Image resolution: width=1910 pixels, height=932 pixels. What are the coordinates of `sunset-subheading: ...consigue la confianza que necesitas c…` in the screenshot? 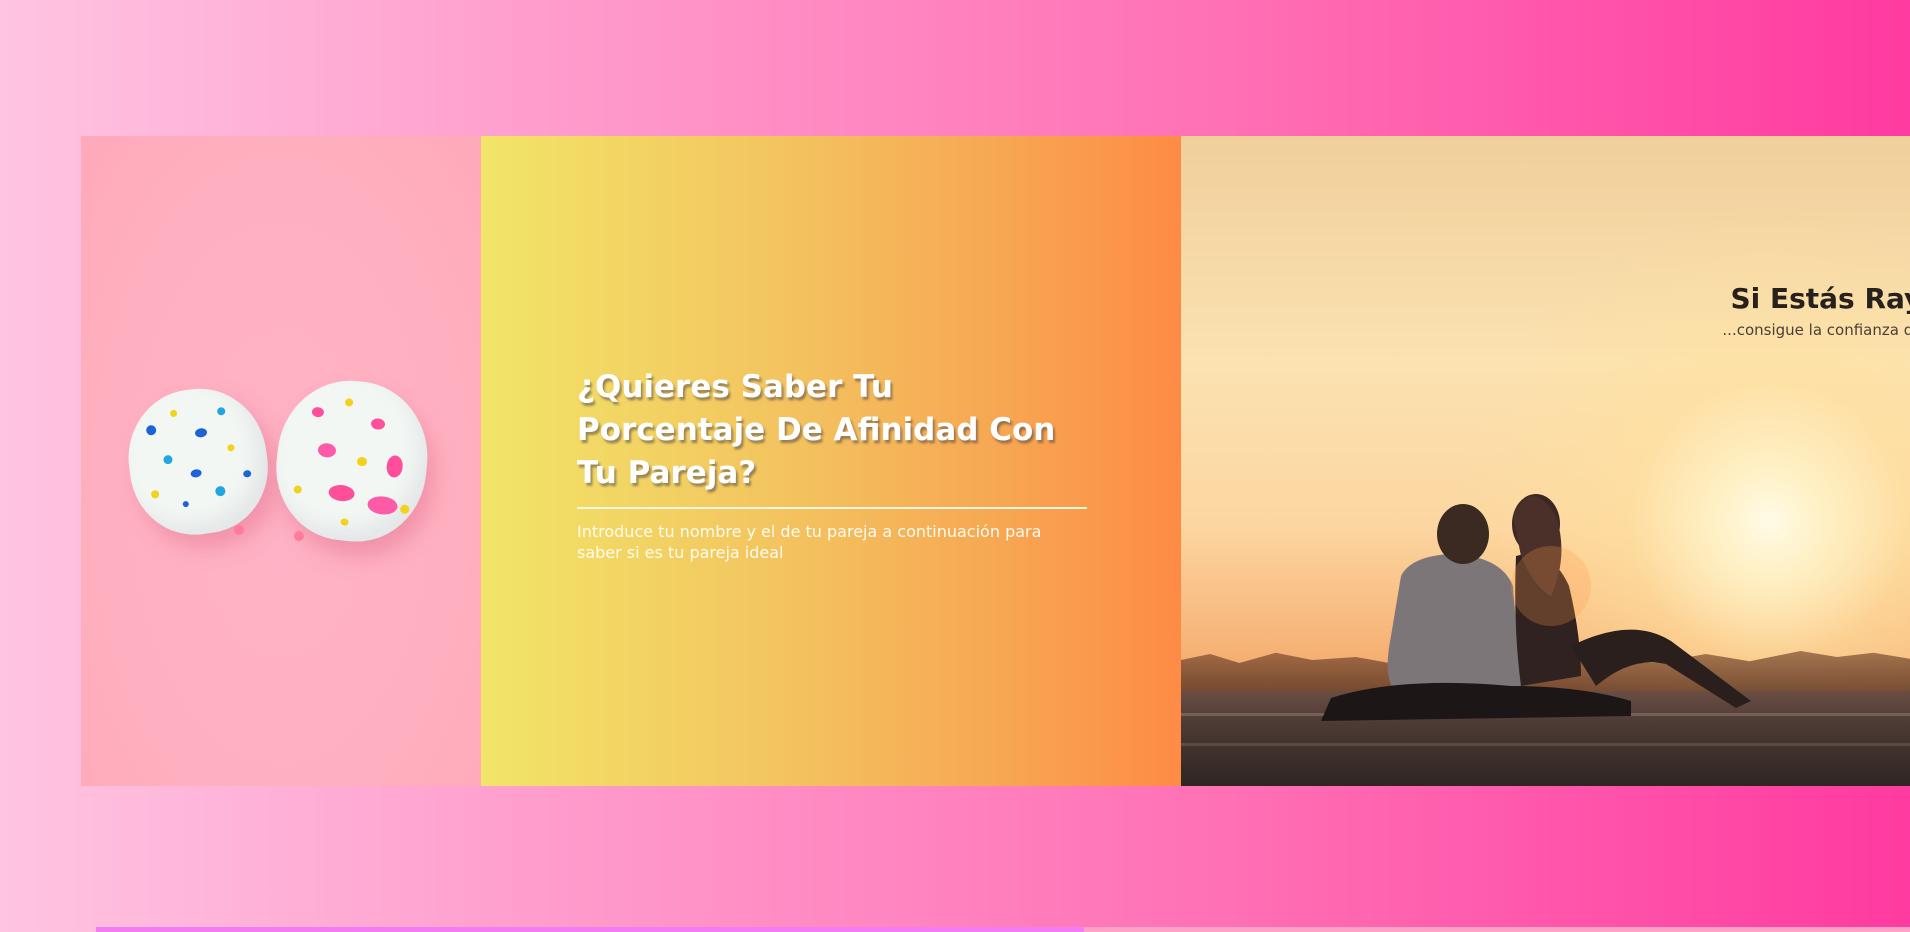 It's located at (1816, 330).